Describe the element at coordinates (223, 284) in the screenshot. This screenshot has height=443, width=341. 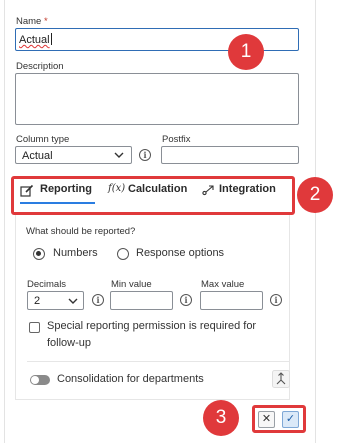
I see `max-value-label: Max value` at that location.